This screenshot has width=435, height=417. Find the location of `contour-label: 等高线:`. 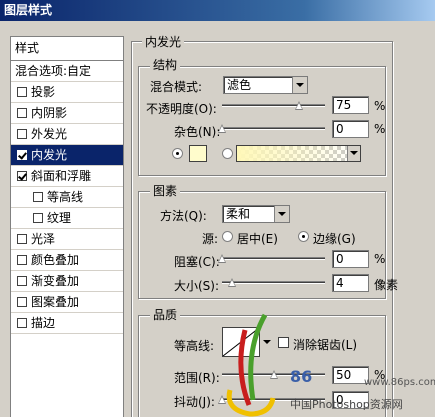

contour-label: 等高线: is located at coordinates (194, 346).